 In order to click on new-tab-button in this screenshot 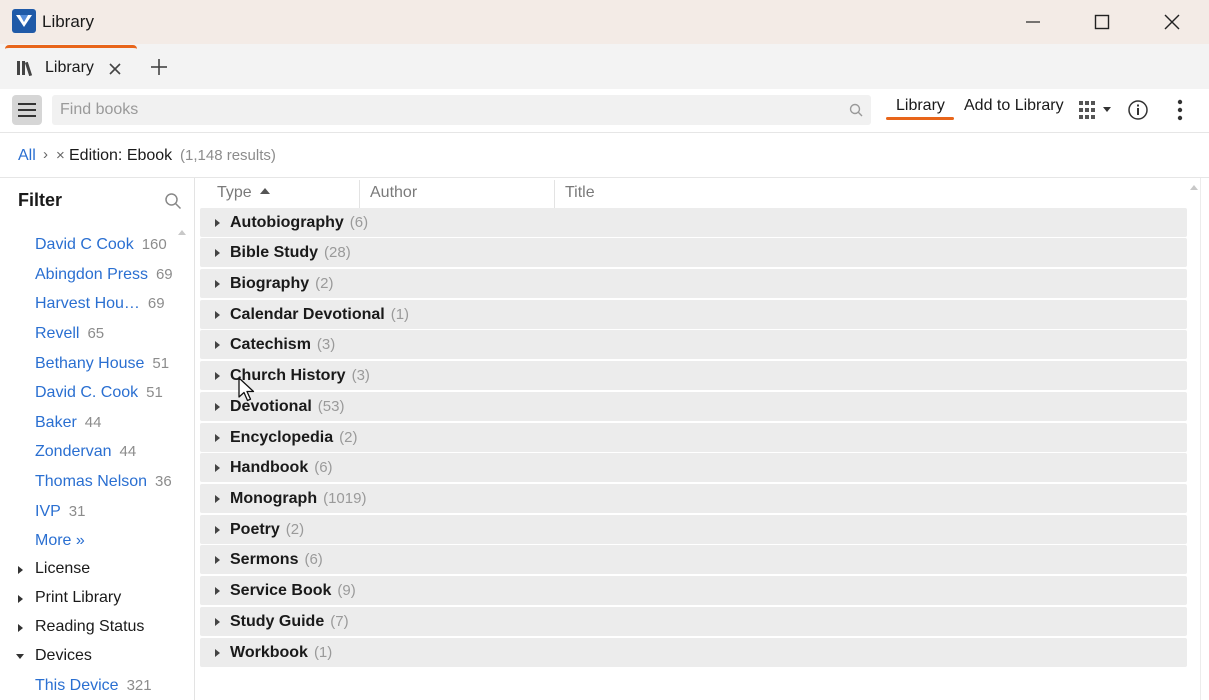, I will do `click(159, 68)`.